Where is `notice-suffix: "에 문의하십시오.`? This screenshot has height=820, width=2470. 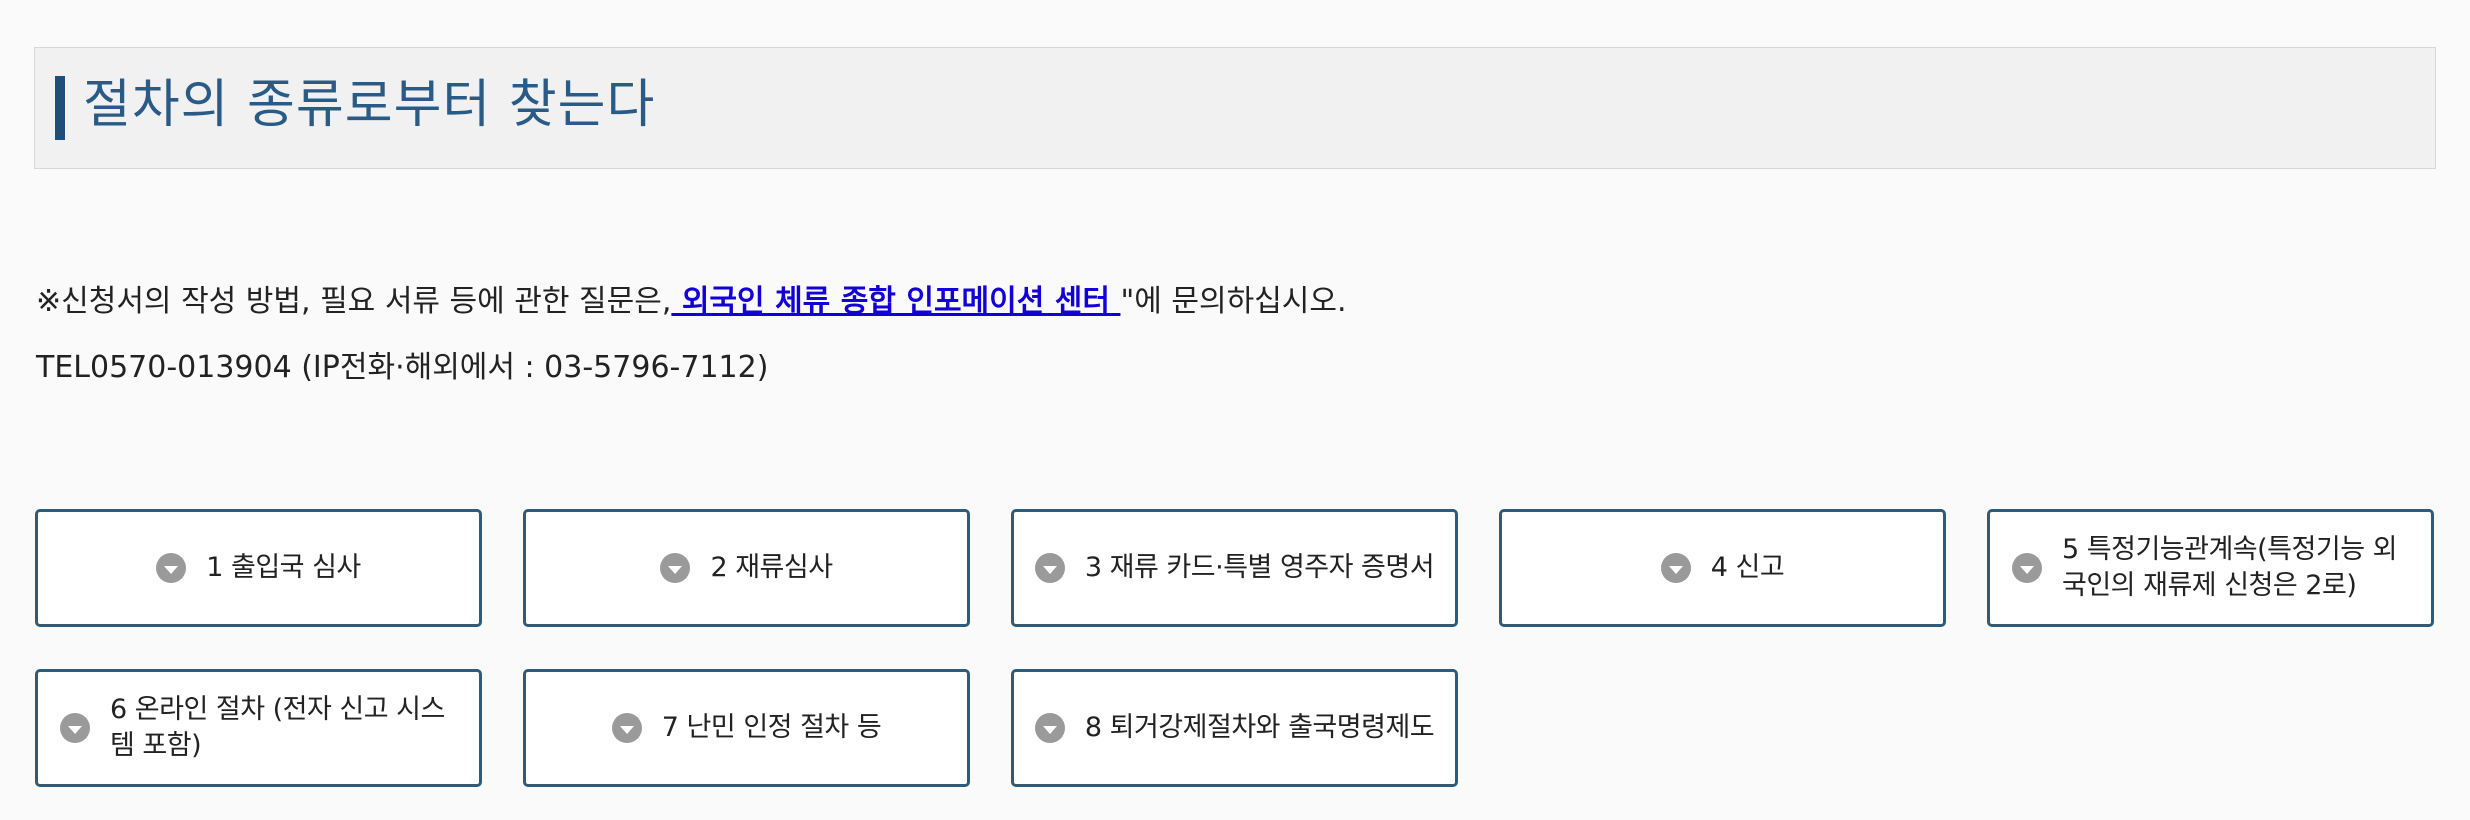 notice-suffix: "에 문의하십시오. is located at coordinates (1233, 301).